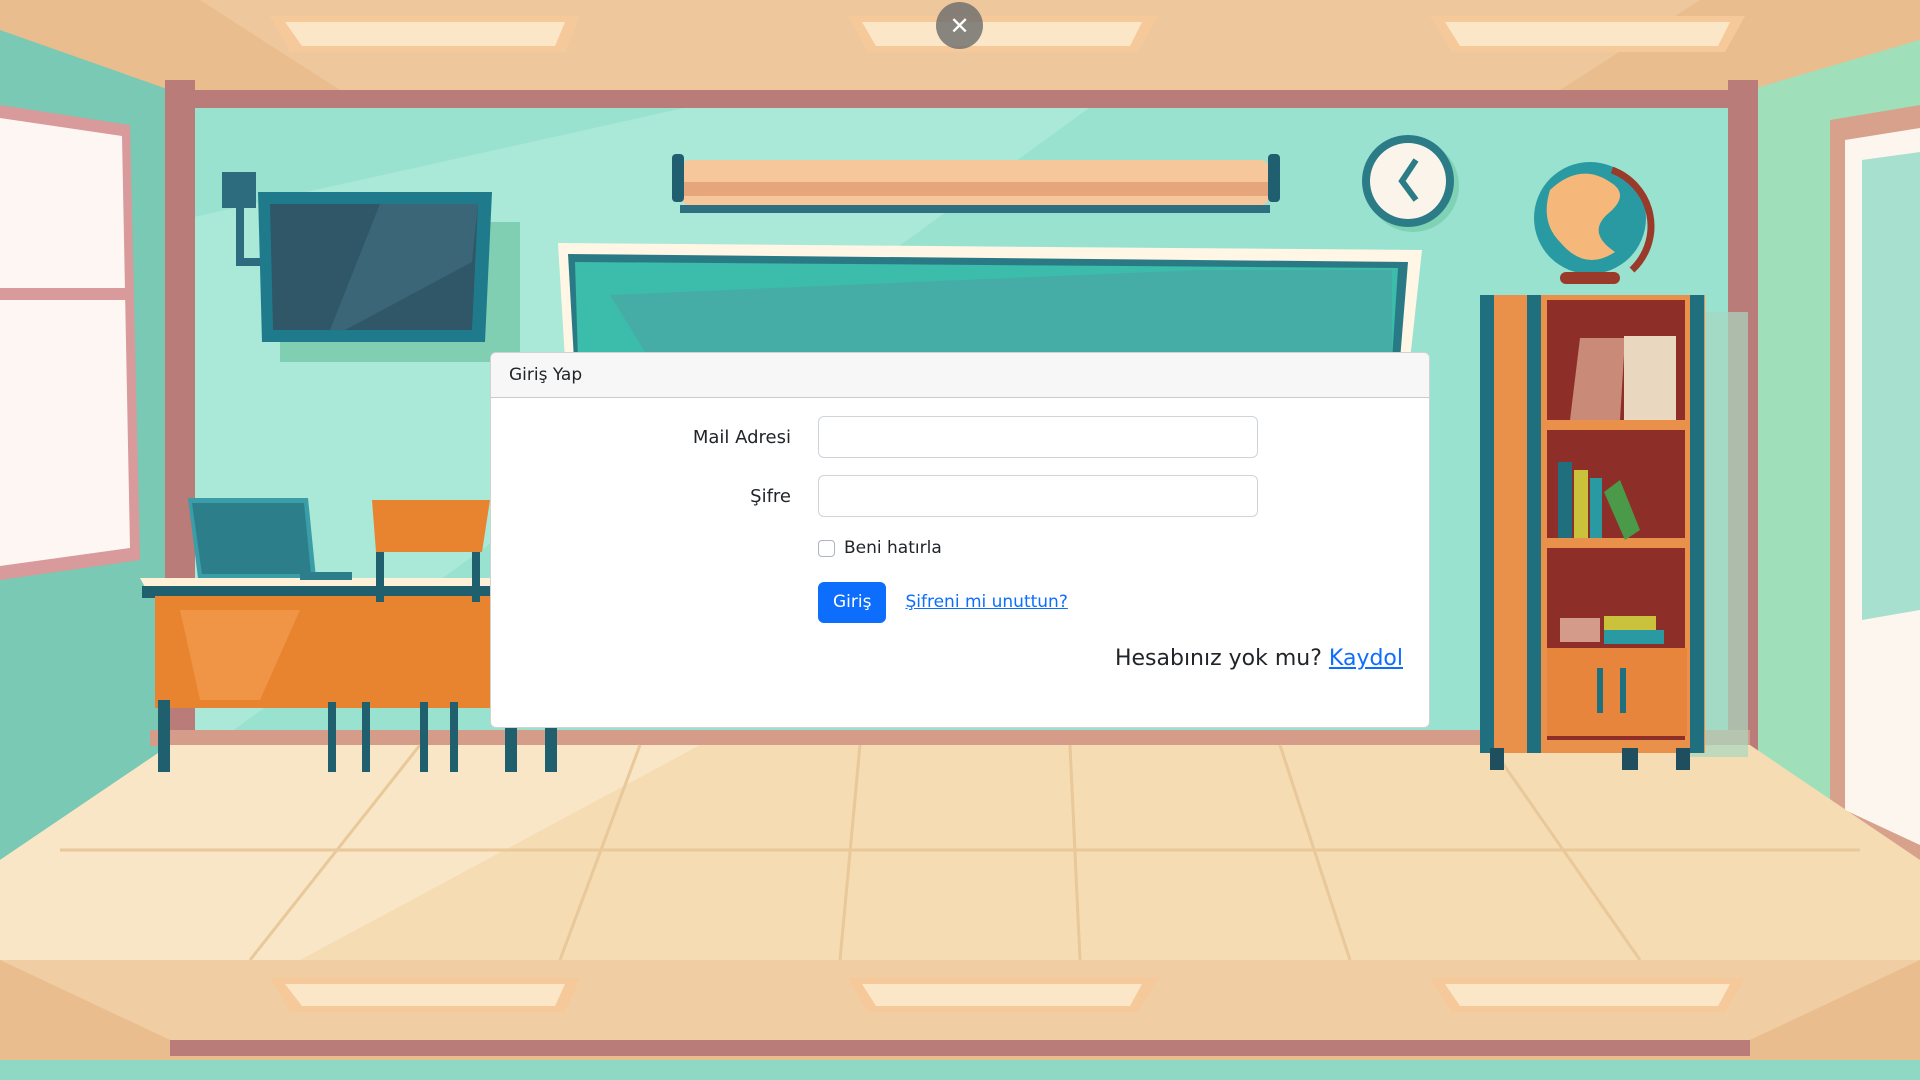  I want to click on password-field, so click(1038, 496).